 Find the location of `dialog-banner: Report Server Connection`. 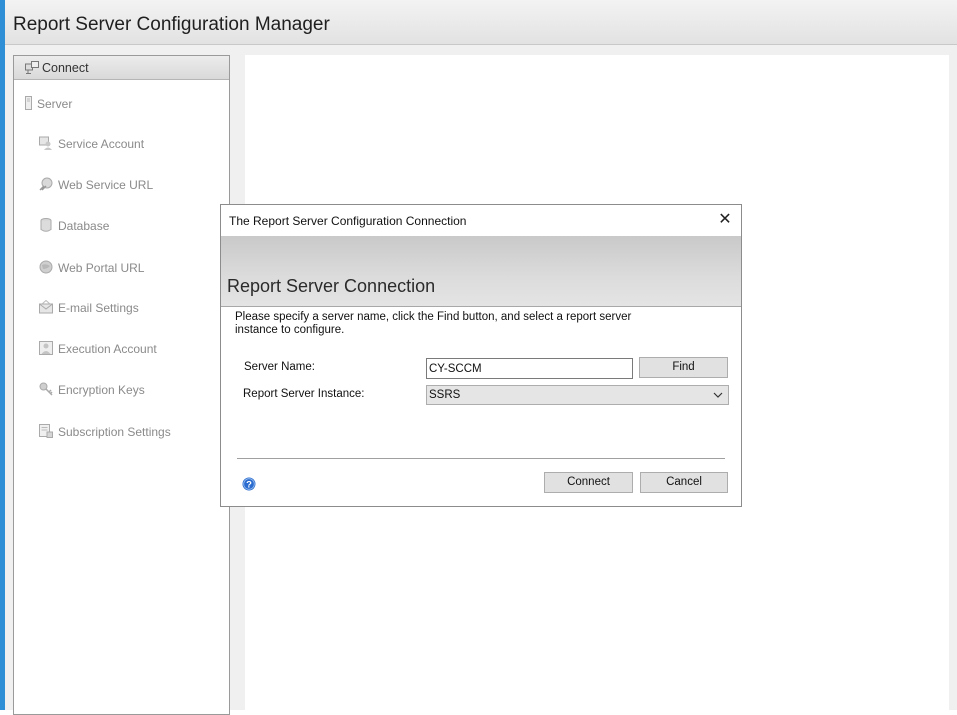

dialog-banner: Report Server Connection is located at coordinates (481, 271).